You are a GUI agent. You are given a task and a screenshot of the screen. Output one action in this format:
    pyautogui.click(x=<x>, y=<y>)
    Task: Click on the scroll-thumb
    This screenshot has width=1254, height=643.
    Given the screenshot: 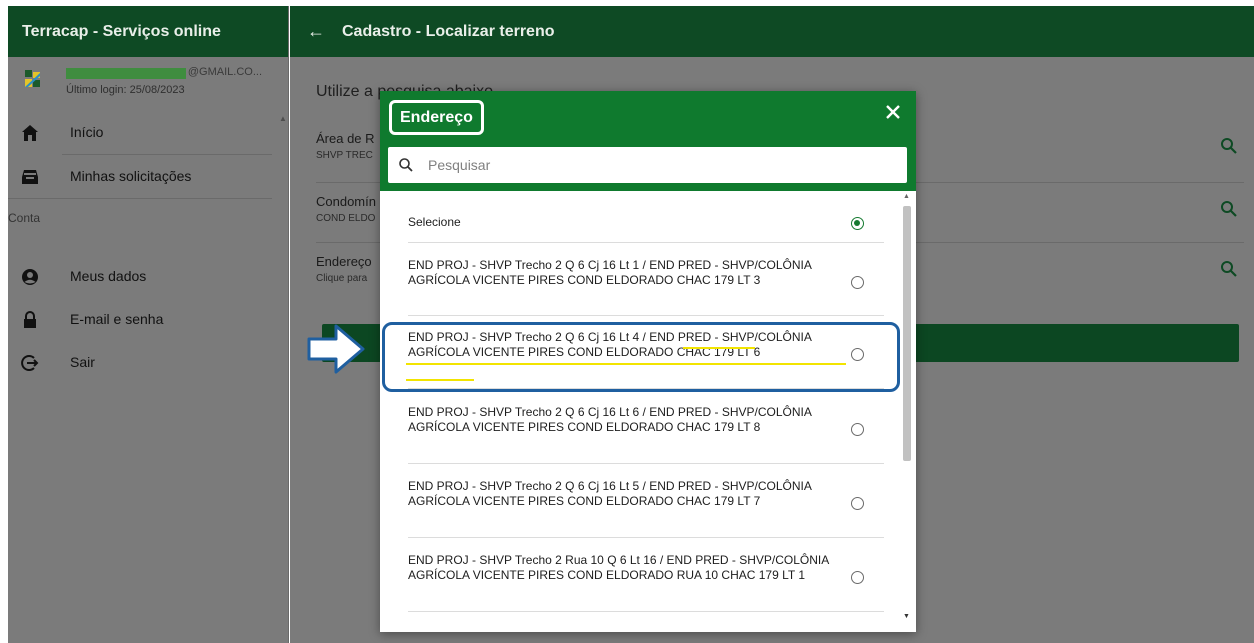 What is the action you would take?
    pyautogui.click(x=907, y=333)
    